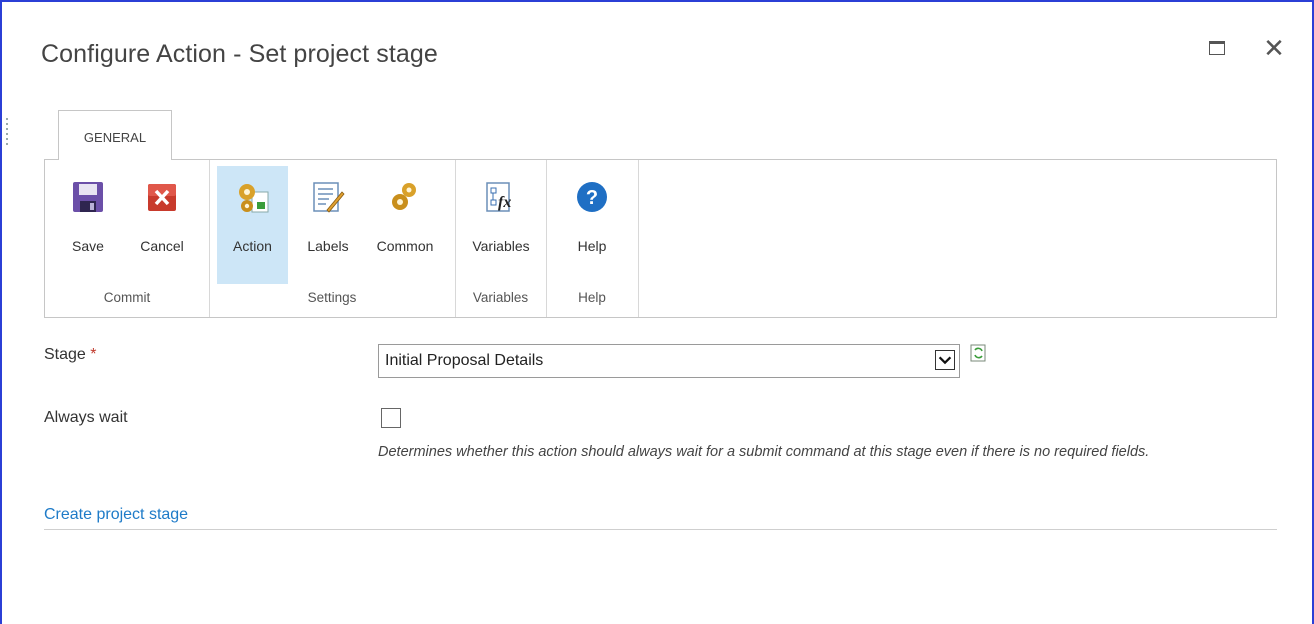 Image resolution: width=1314 pixels, height=624 pixels. Describe the element at coordinates (1, 312) in the screenshot. I see `window-left-border` at that location.